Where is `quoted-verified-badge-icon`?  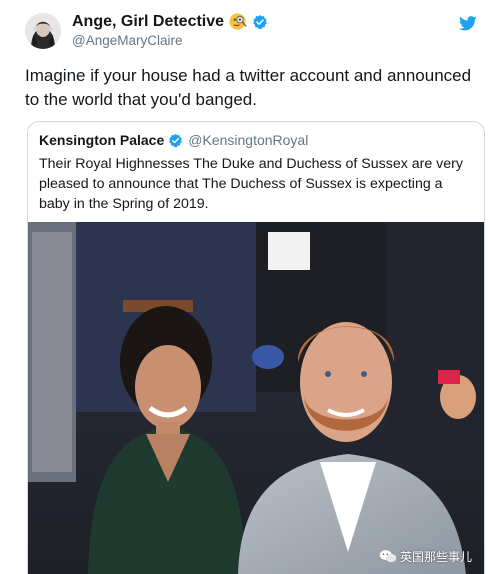
quoted-verified-badge-icon is located at coordinates (176, 140).